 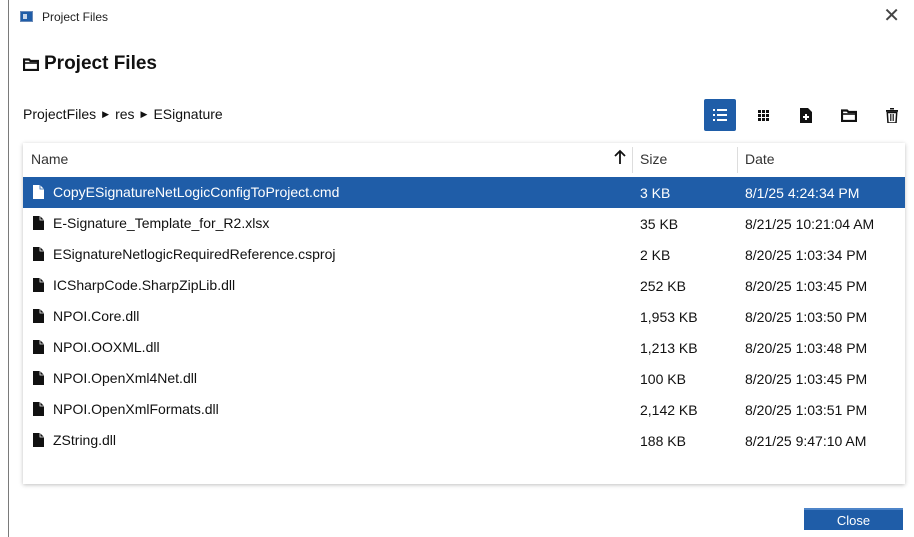 I want to click on table-row: NPOI.Core.dll 1,953 KB 8/20/25 1:03:50 PM, so click(x=464, y=316).